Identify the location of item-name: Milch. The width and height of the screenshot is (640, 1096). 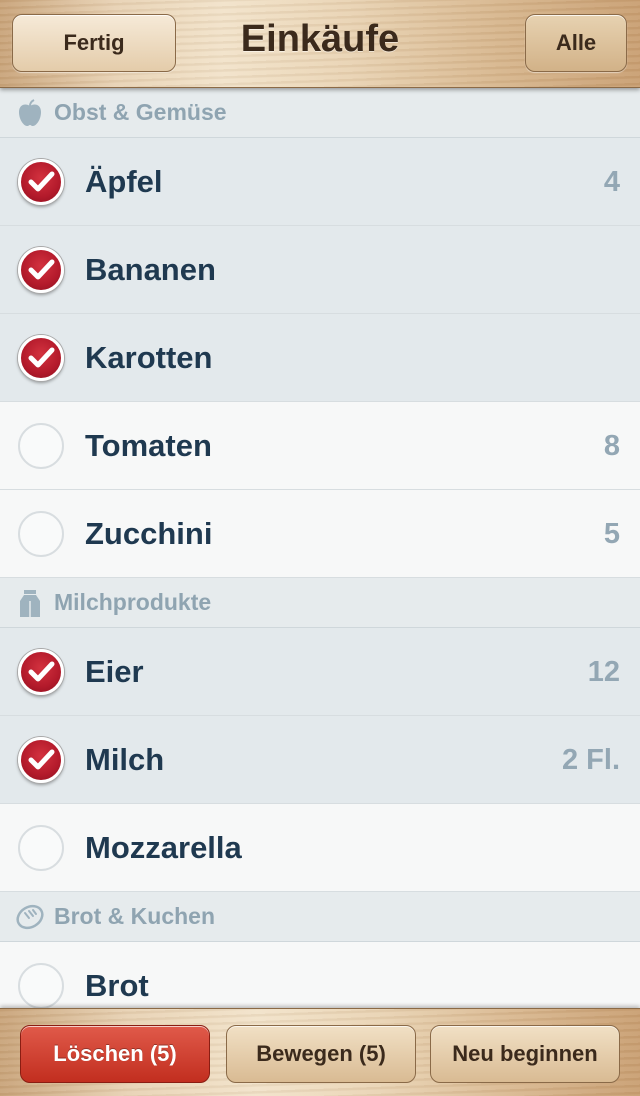
(125, 759).